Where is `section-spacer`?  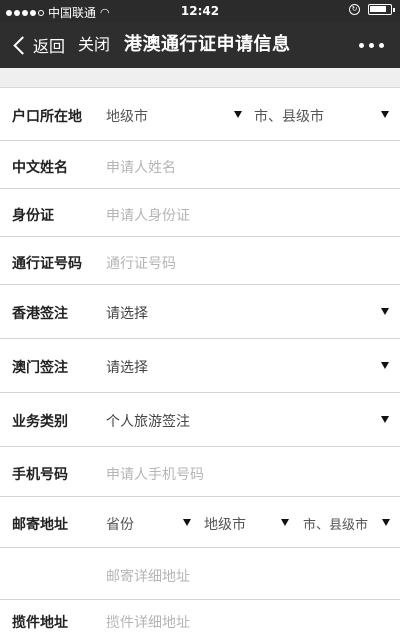 section-spacer is located at coordinates (200, 78).